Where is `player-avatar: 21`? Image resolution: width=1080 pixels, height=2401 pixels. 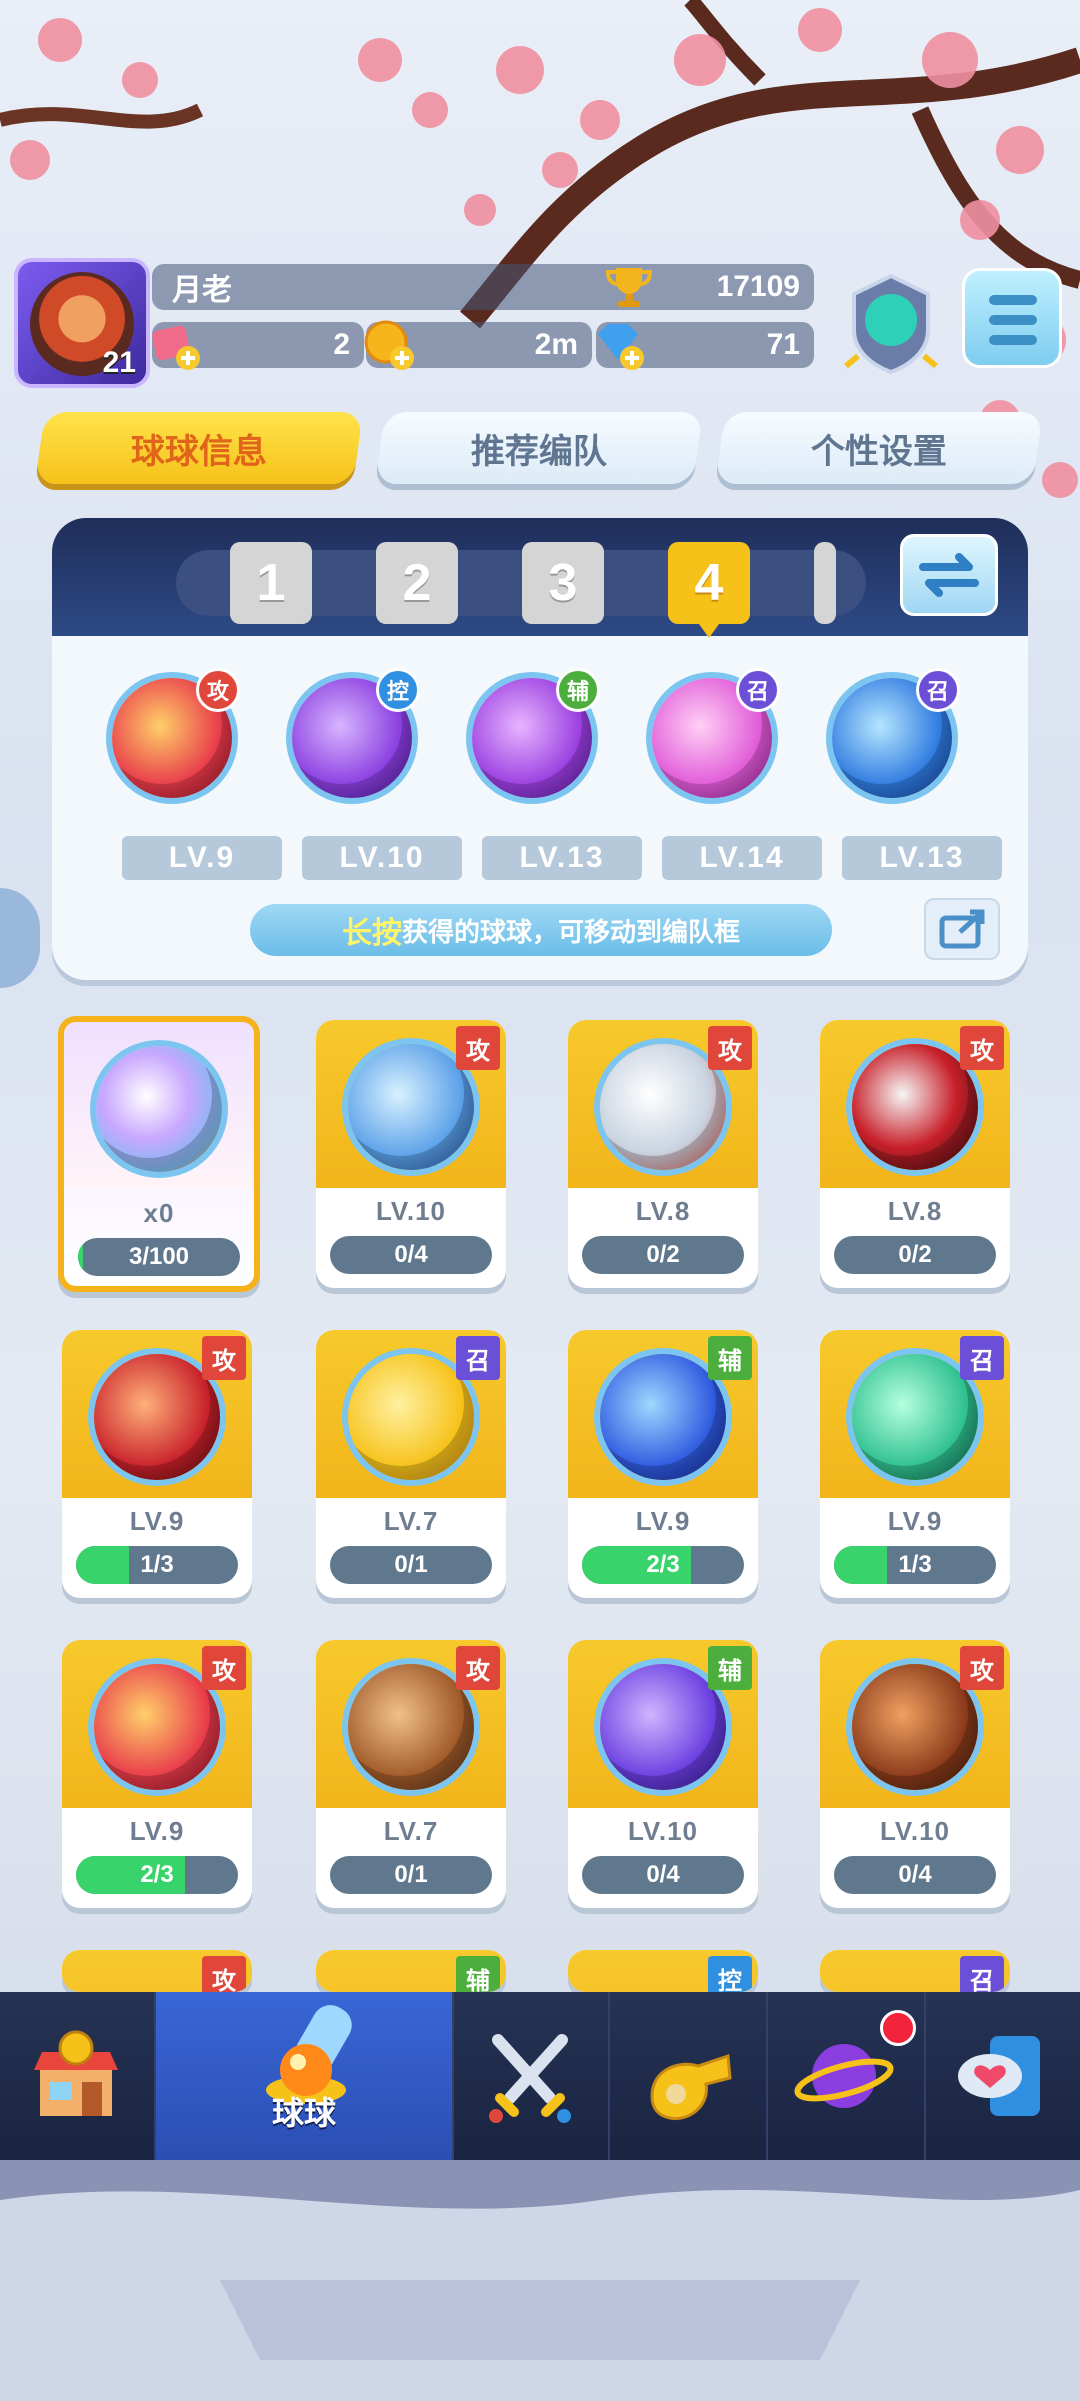 player-avatar: 21 is located at coordinates (82, 323).